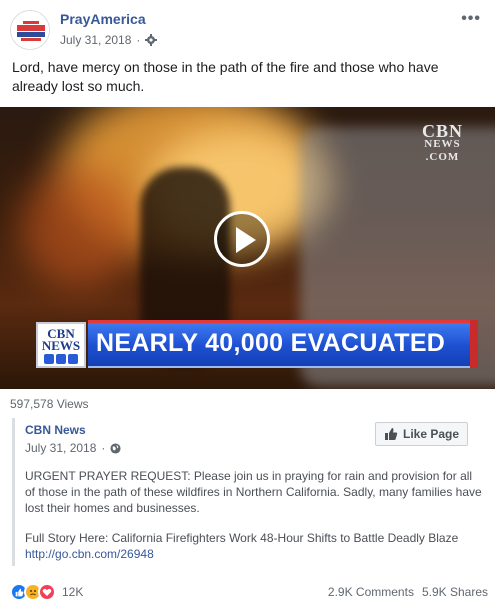 Image resolution: width=495 pixels, height=608 pixels. I want to click on reactions-summary: 12K, so click(46, 592).